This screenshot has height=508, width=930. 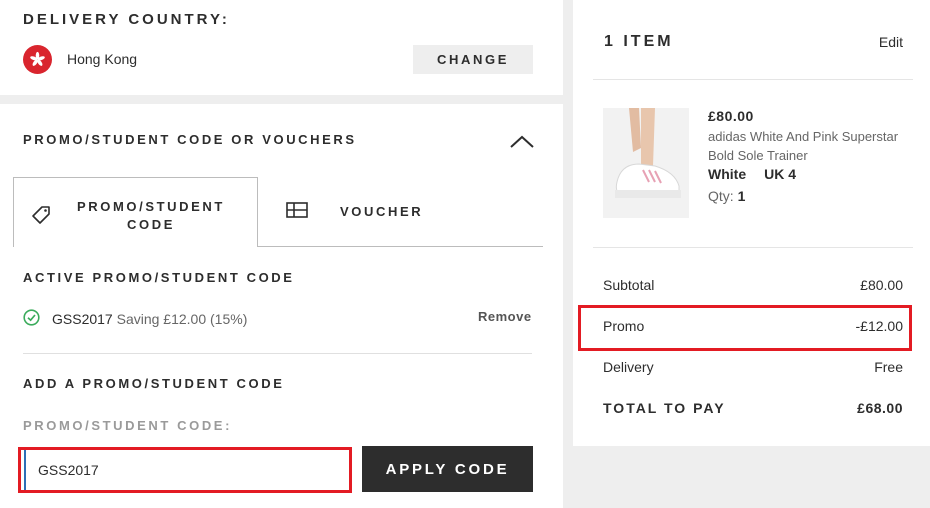 What do you see at coordinates (752, 174) in the screenshot?
I see `item-attributes: White UK 4` at bounding box center [752, 174].